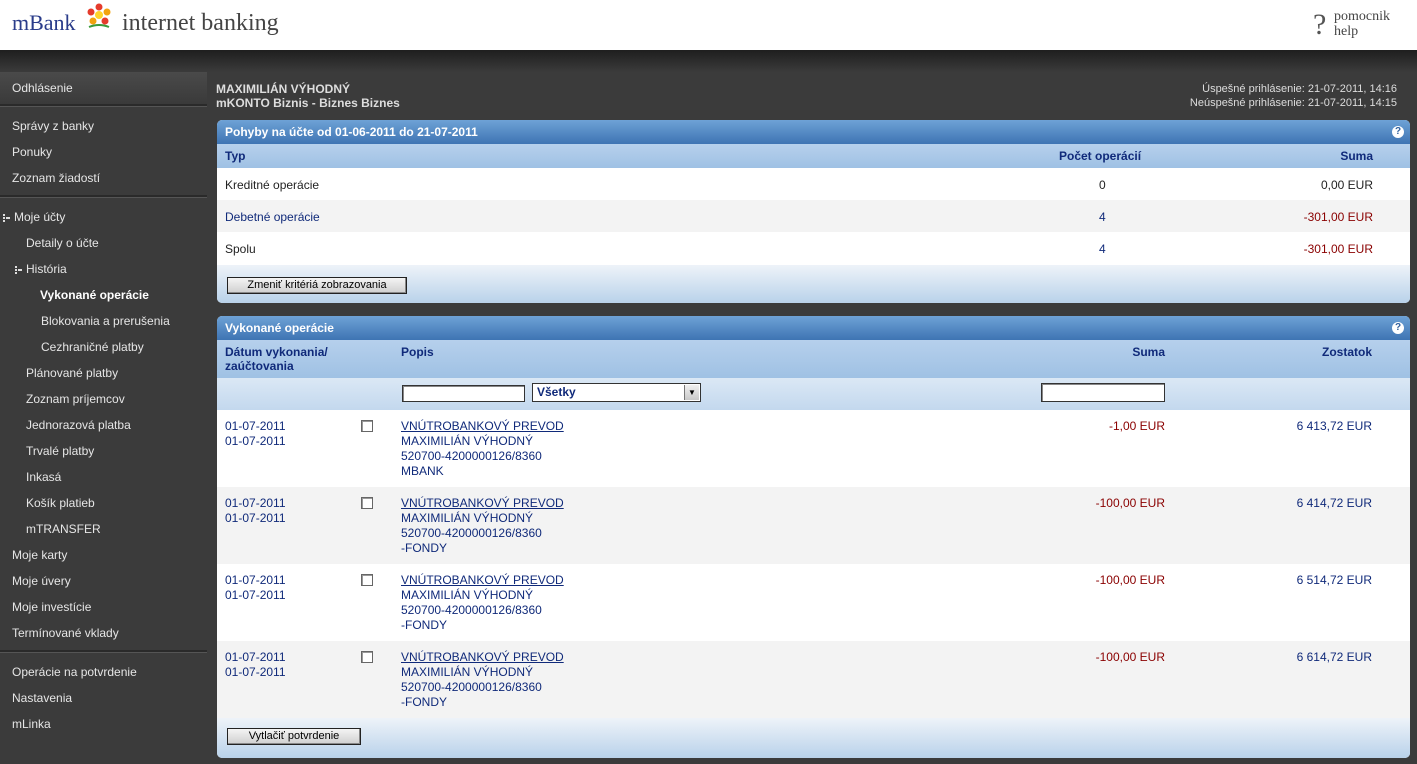 The height and width of the screenshot is (764, 1417). I want to click on operation-type-select: Všetky ▼, so click(616, 392).